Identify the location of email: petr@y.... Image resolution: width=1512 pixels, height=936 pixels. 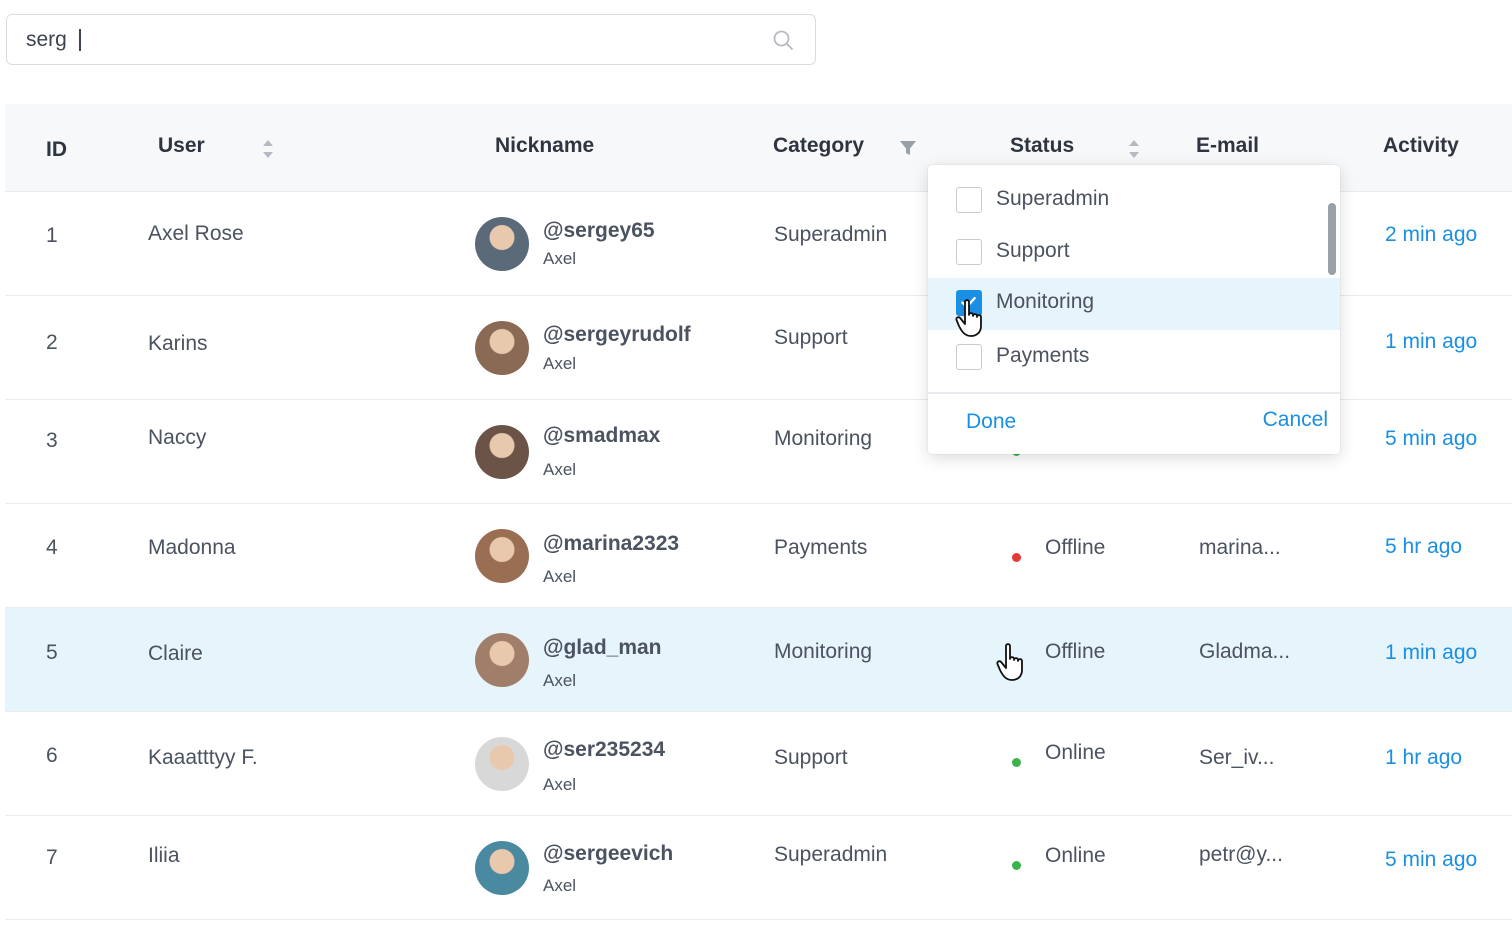
(1241, 854).